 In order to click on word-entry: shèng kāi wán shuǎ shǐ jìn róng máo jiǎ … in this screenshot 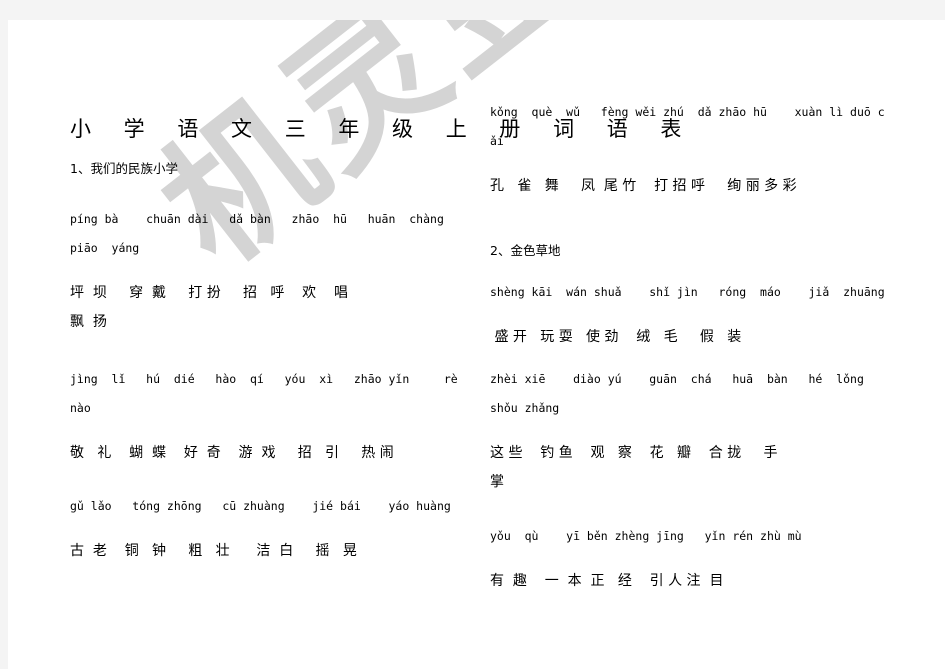, I will do `click(687, 315)`.